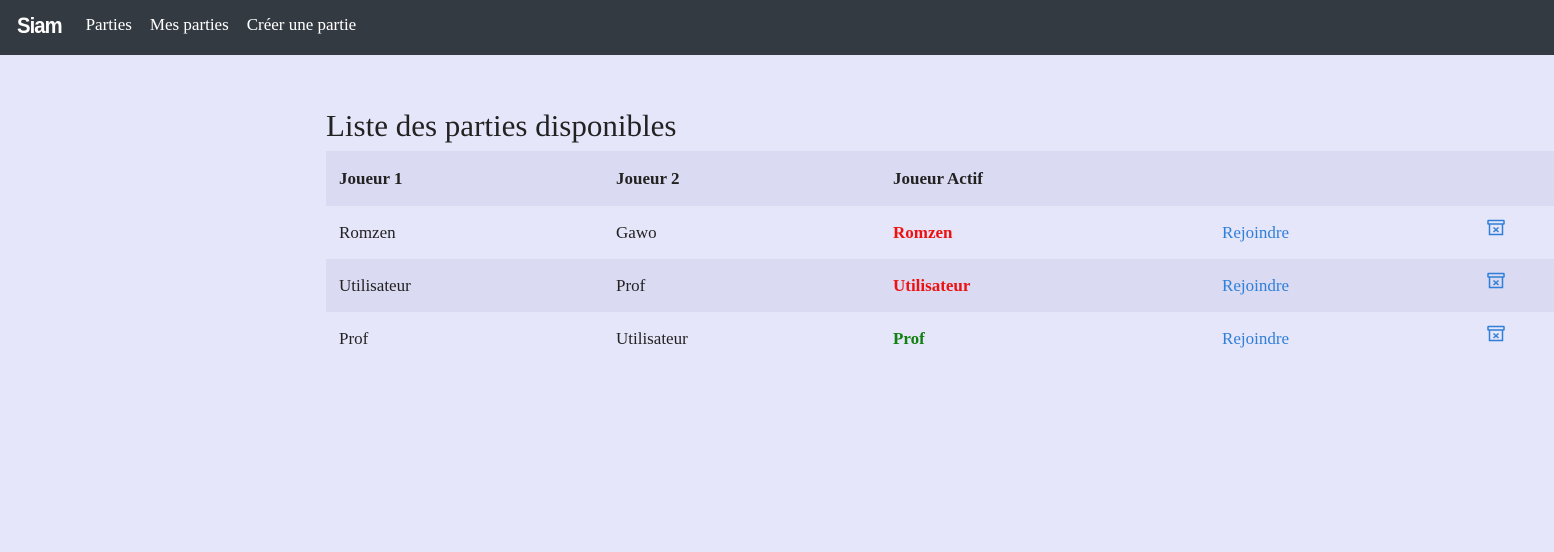 This screenshot has height=552, width=1554. What do you see at coordinates (375, 285) in the screenshot?
I see `player1-cell: Utilisateur` at bounding box center [375, 285].